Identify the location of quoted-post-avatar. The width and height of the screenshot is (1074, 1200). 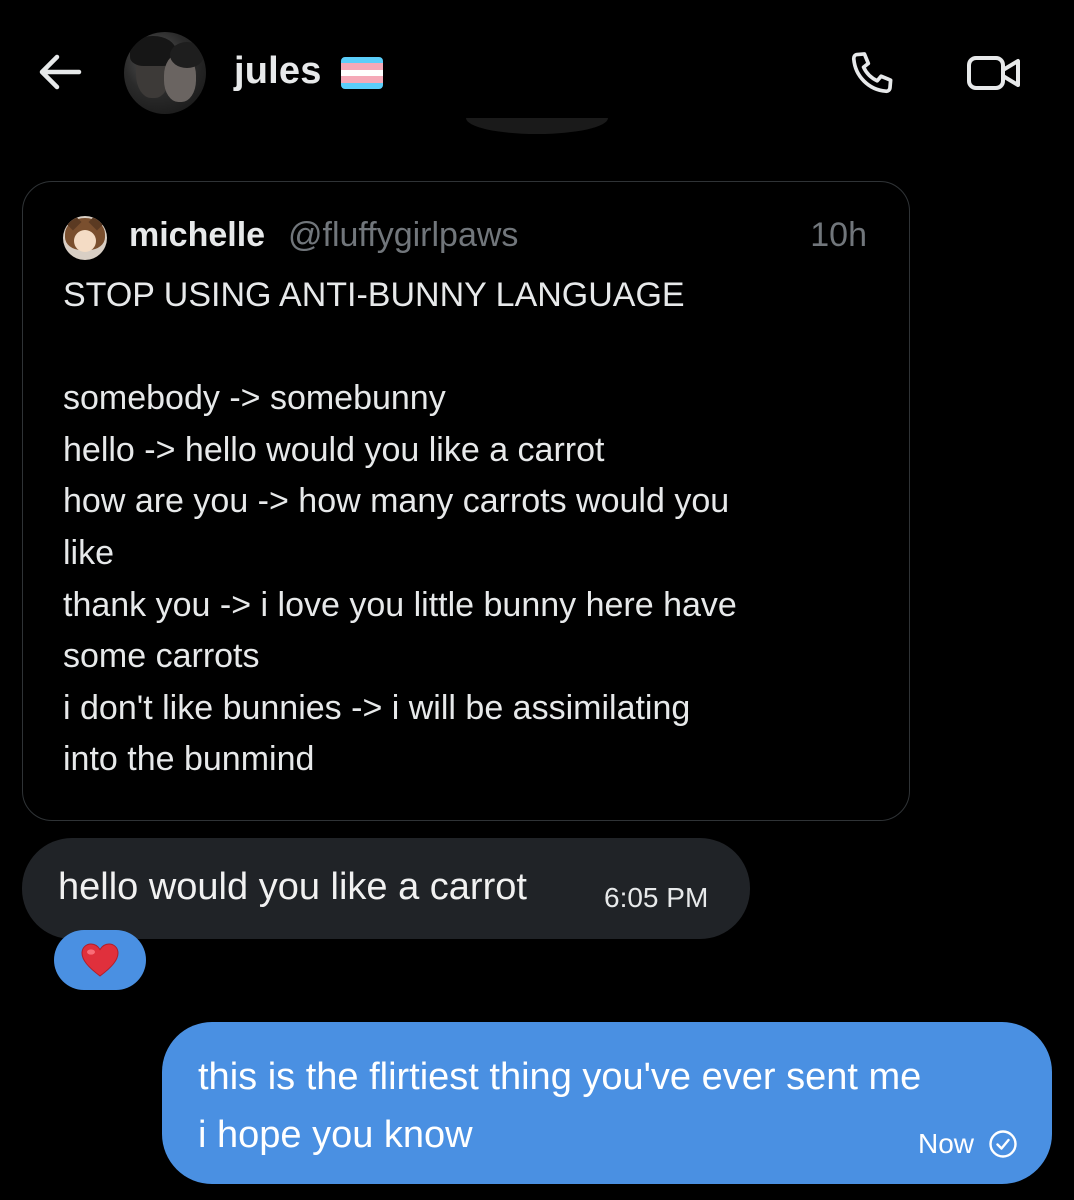
(85, 238).